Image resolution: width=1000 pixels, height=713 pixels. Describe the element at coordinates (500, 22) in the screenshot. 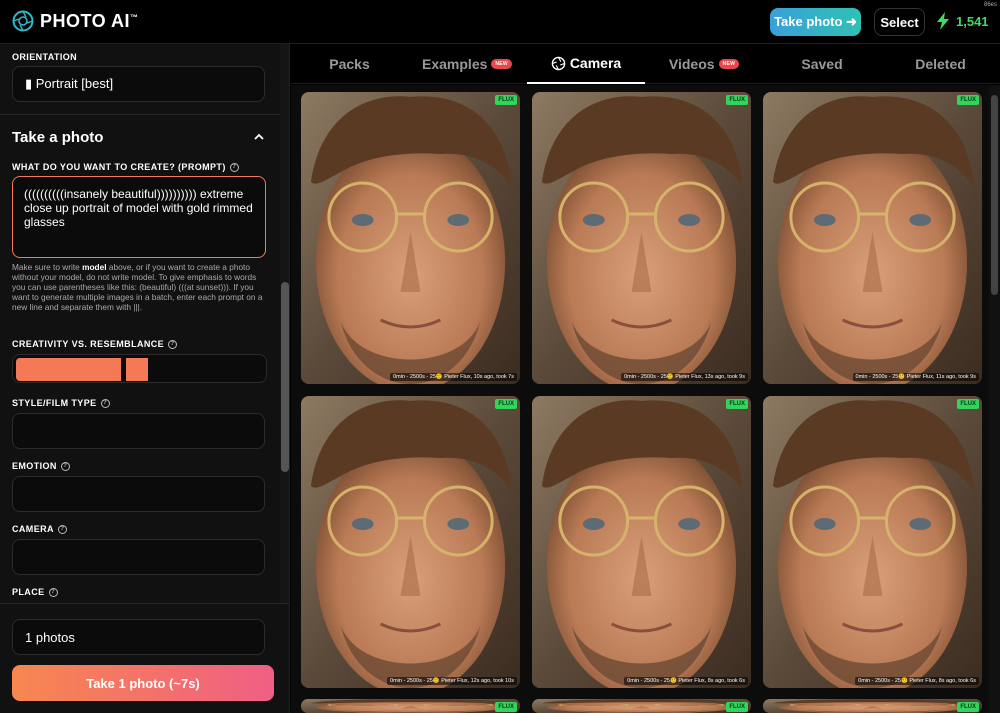

I see `top-bar: PHOTO AI™ Take photo ➜ Select 1,541 86es` at that location.